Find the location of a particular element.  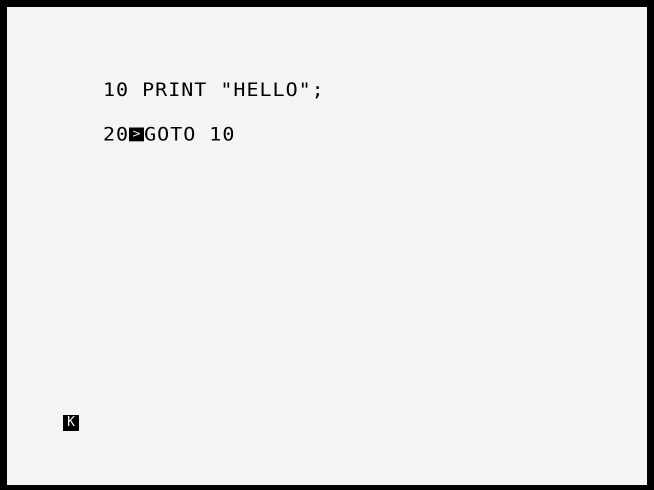

line-text: PRINT "HELLO"; is located at coordinates (227, 89).